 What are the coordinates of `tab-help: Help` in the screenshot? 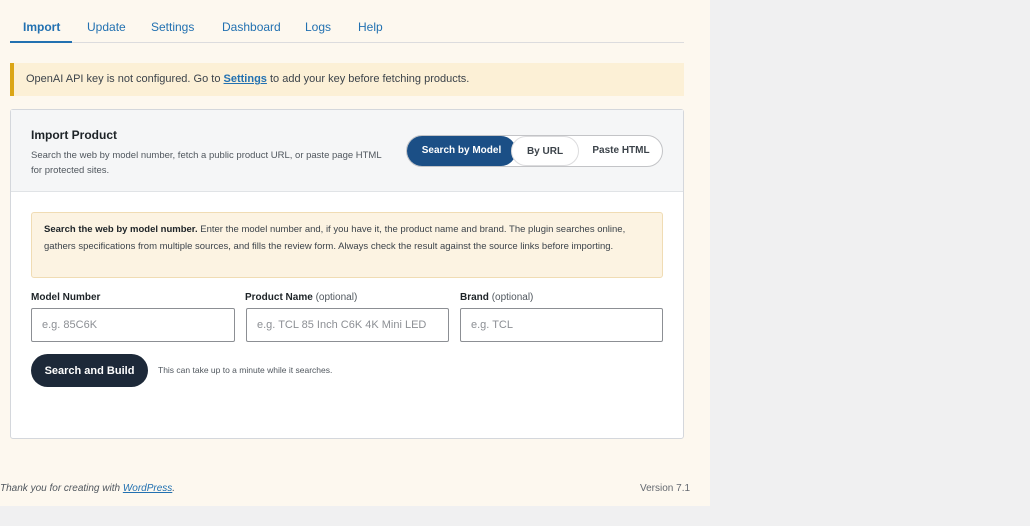 It's located at (370, 27).